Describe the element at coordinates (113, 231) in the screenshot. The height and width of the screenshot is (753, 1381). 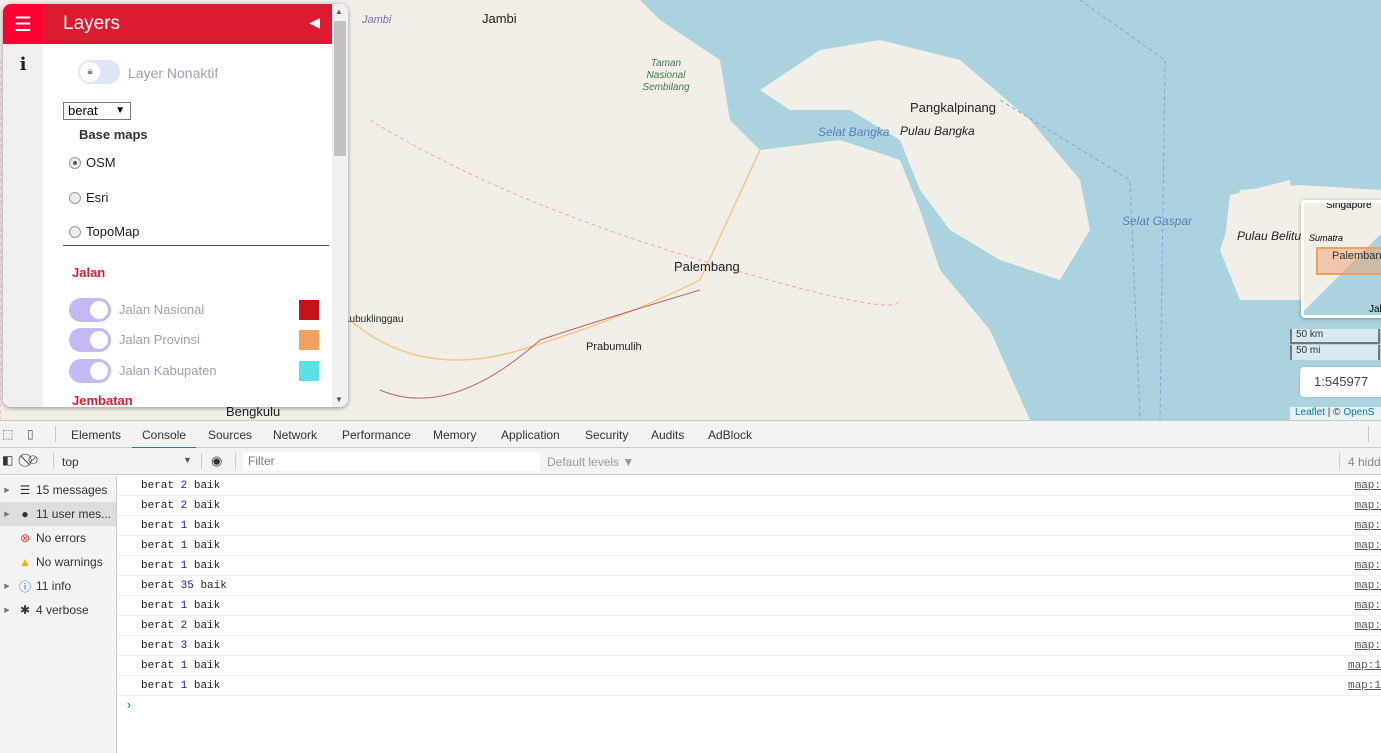
I see `basemap-label: TopoMap` at that location.